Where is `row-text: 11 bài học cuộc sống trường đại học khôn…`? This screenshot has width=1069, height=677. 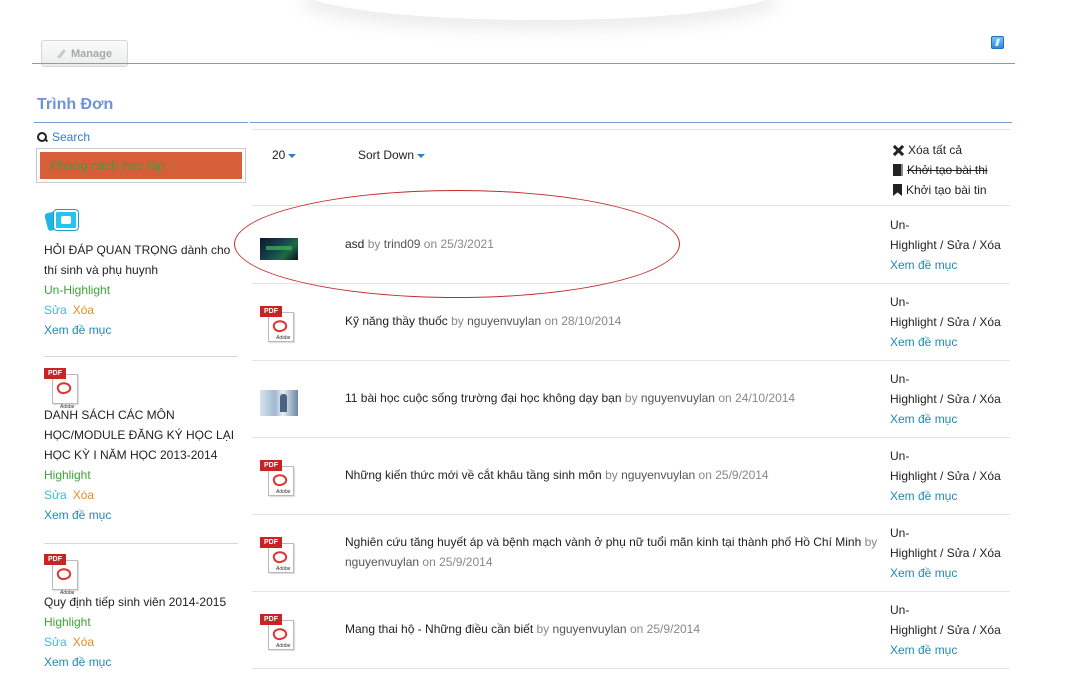
row-text: 11 bài học cuộc sống trường đại học khôn… is located at coordinates (612, 398).